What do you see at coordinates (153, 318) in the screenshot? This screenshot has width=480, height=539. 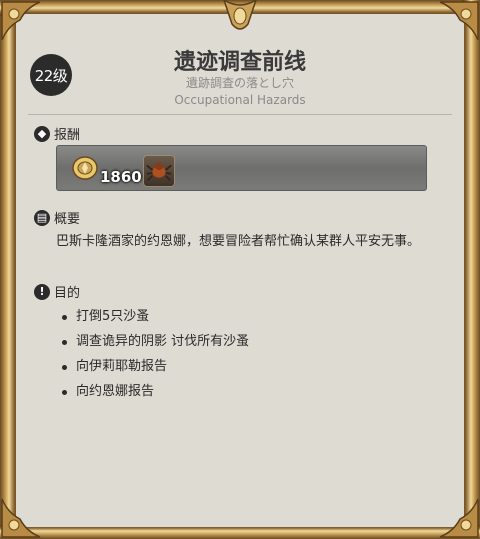 I see `objective-item: 打倒5只沙蚤` at bounding box center [153, 318].